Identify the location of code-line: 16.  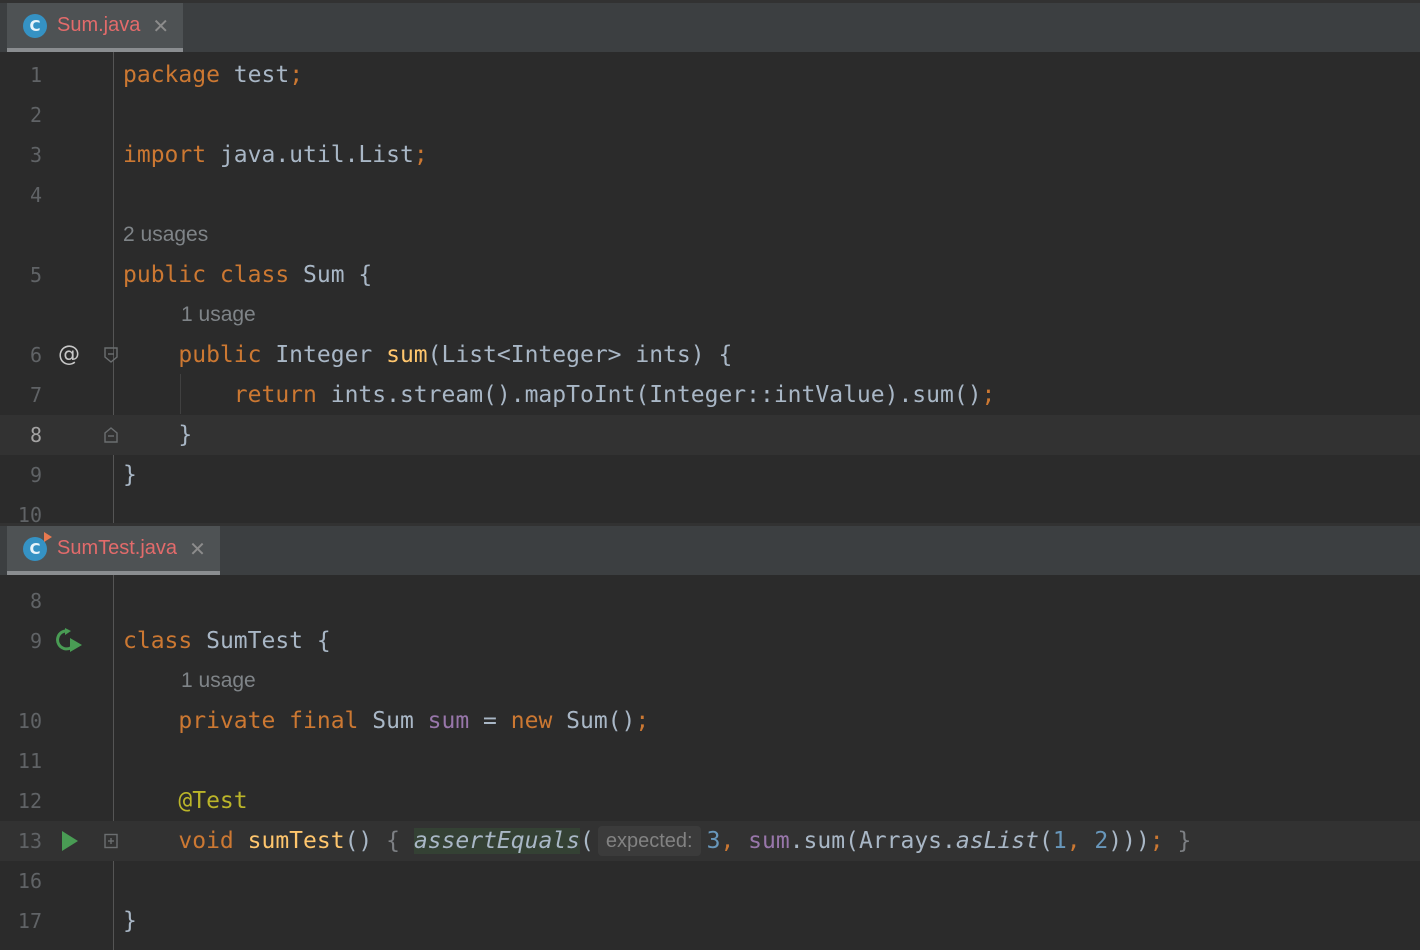
(710, 881).